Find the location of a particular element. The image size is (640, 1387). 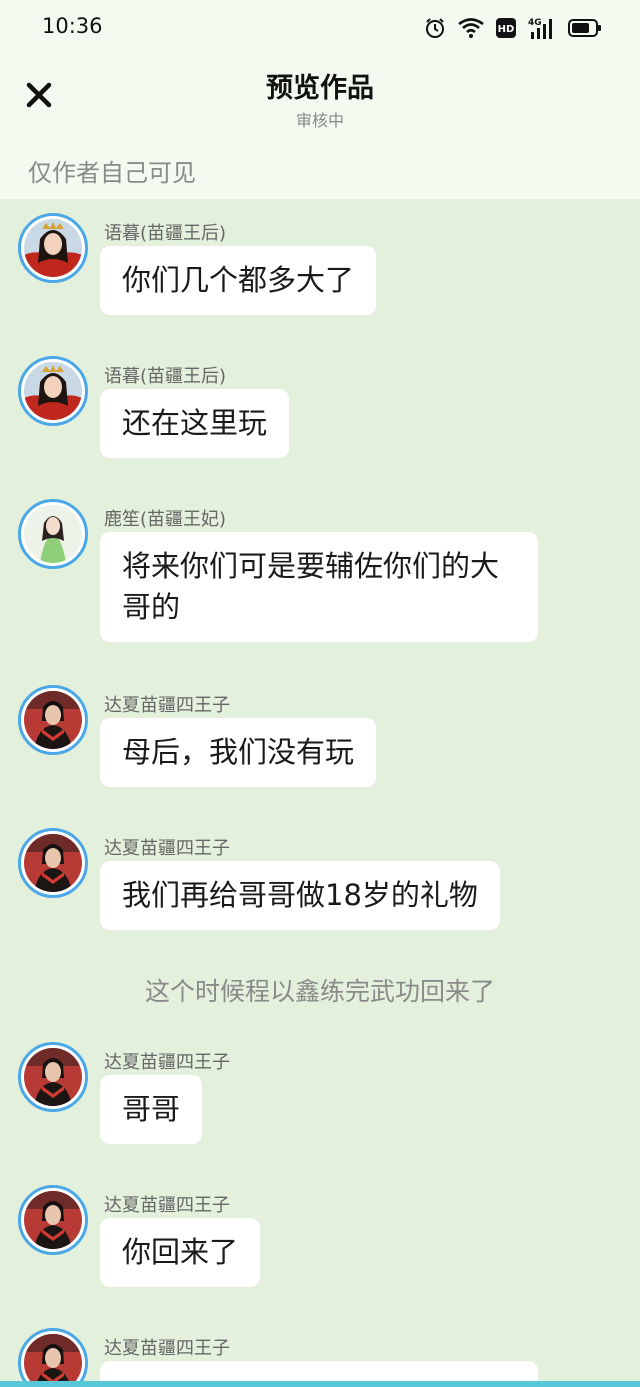

visibility-note: 仅作者自己可见 is located at coordinates (112, 173).